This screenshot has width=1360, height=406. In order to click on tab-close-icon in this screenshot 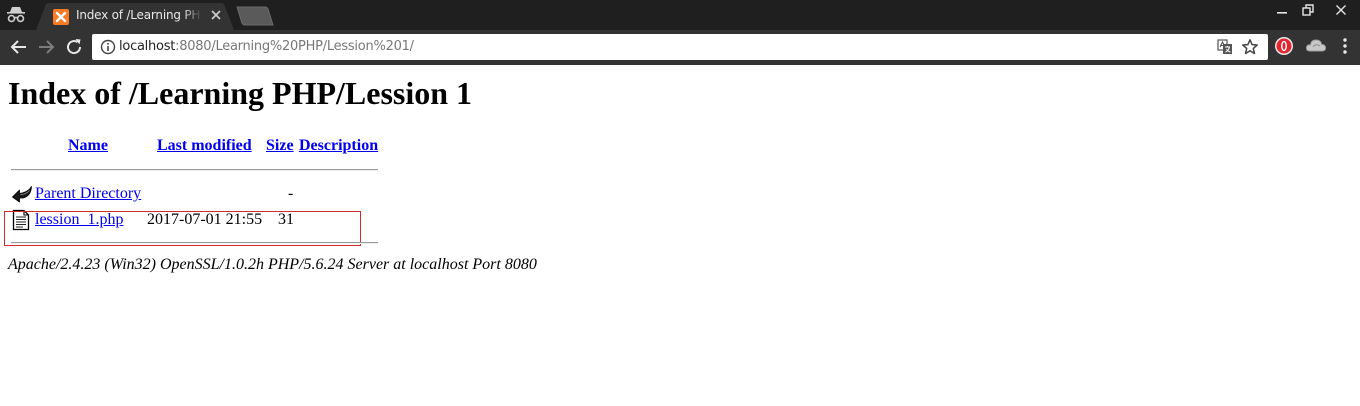, I will do `click(216, 15)`.